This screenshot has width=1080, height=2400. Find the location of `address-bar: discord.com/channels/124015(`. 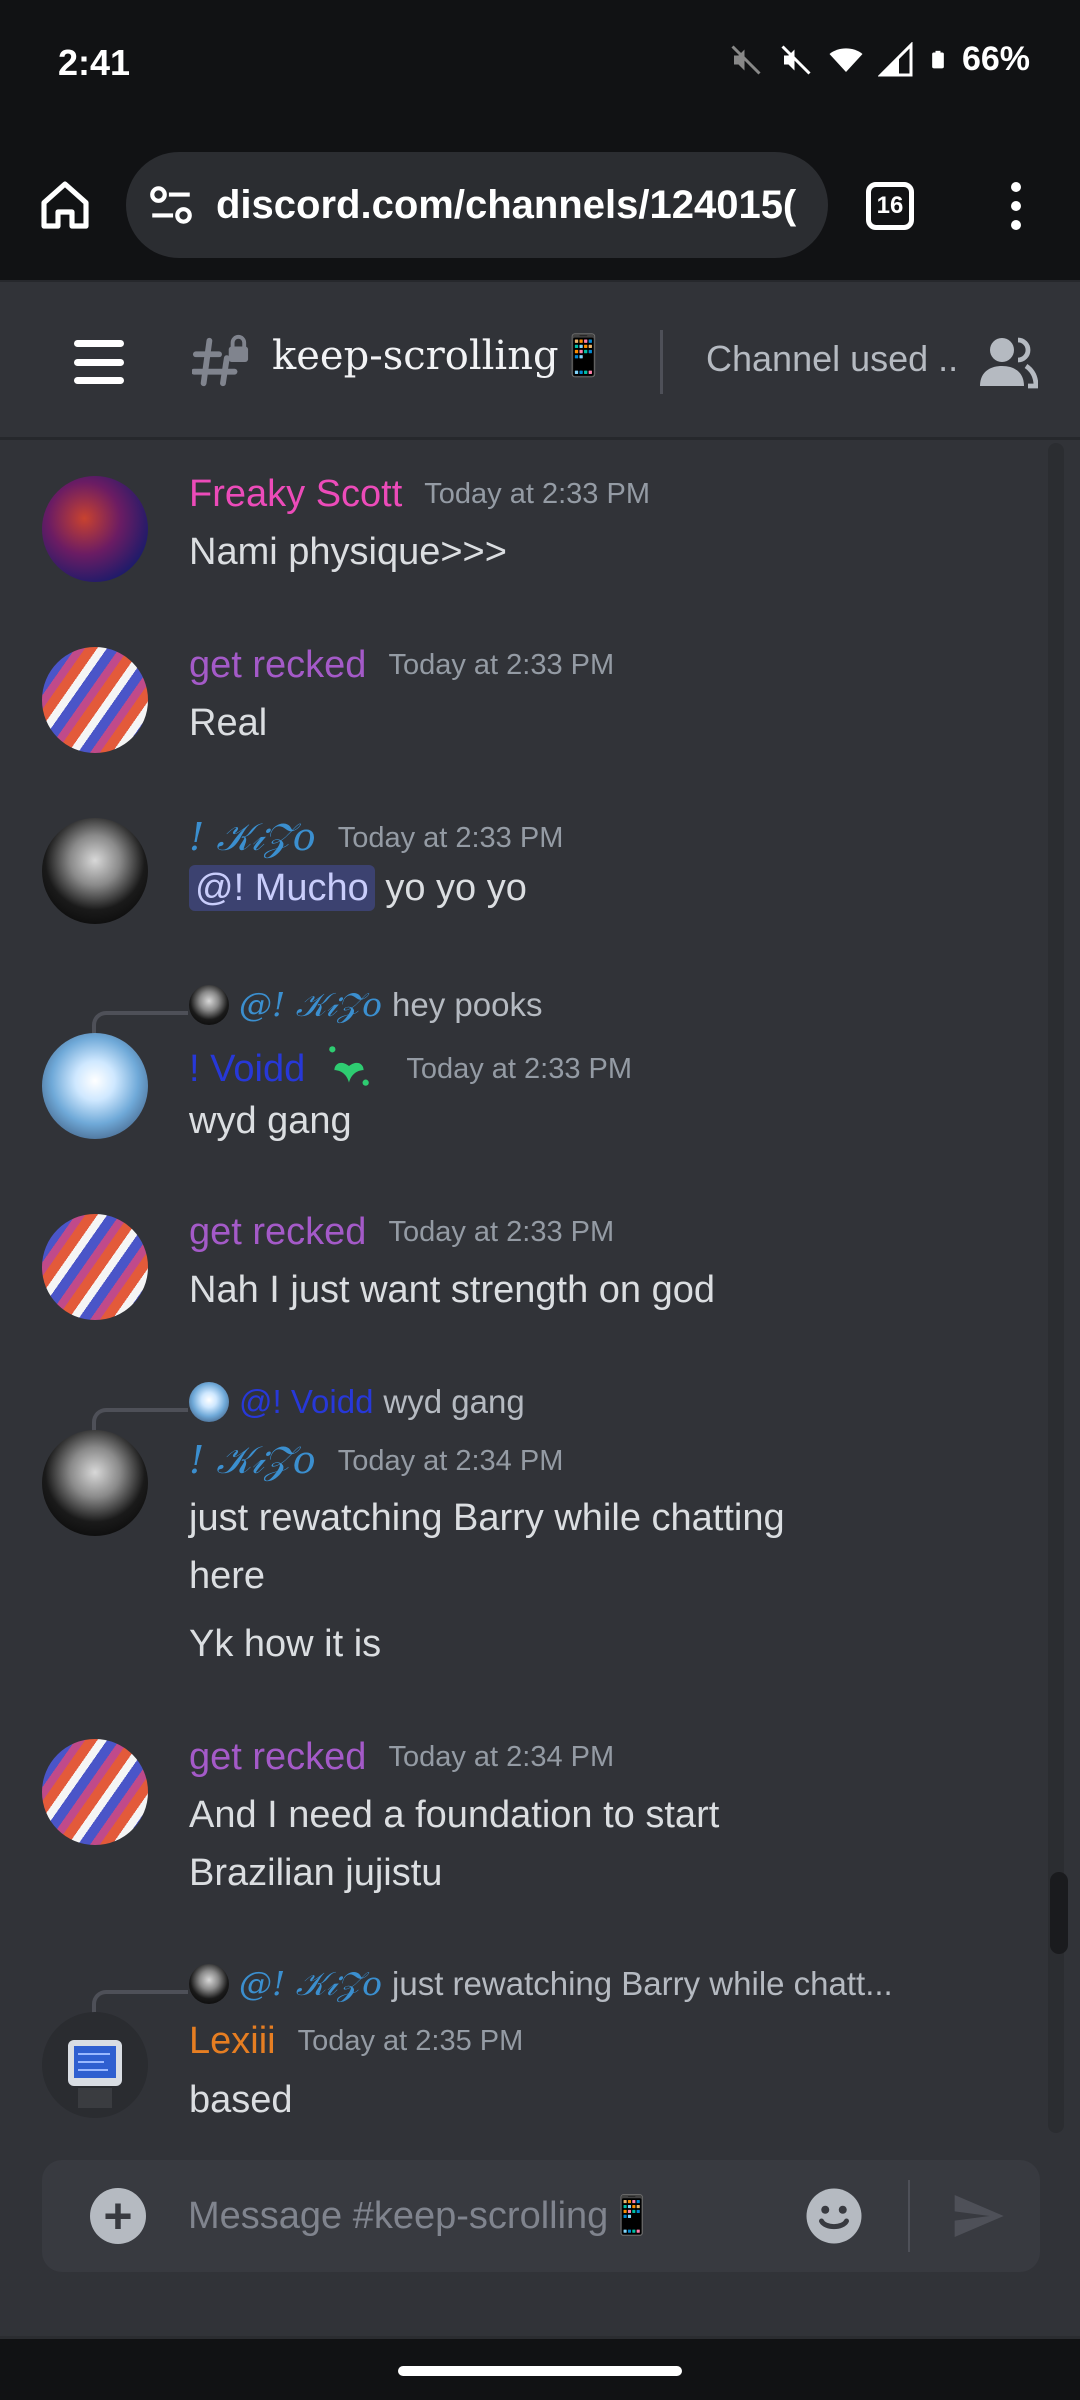

address-bar: discord.com/channels/124015( is located at coordinates (477, 205).